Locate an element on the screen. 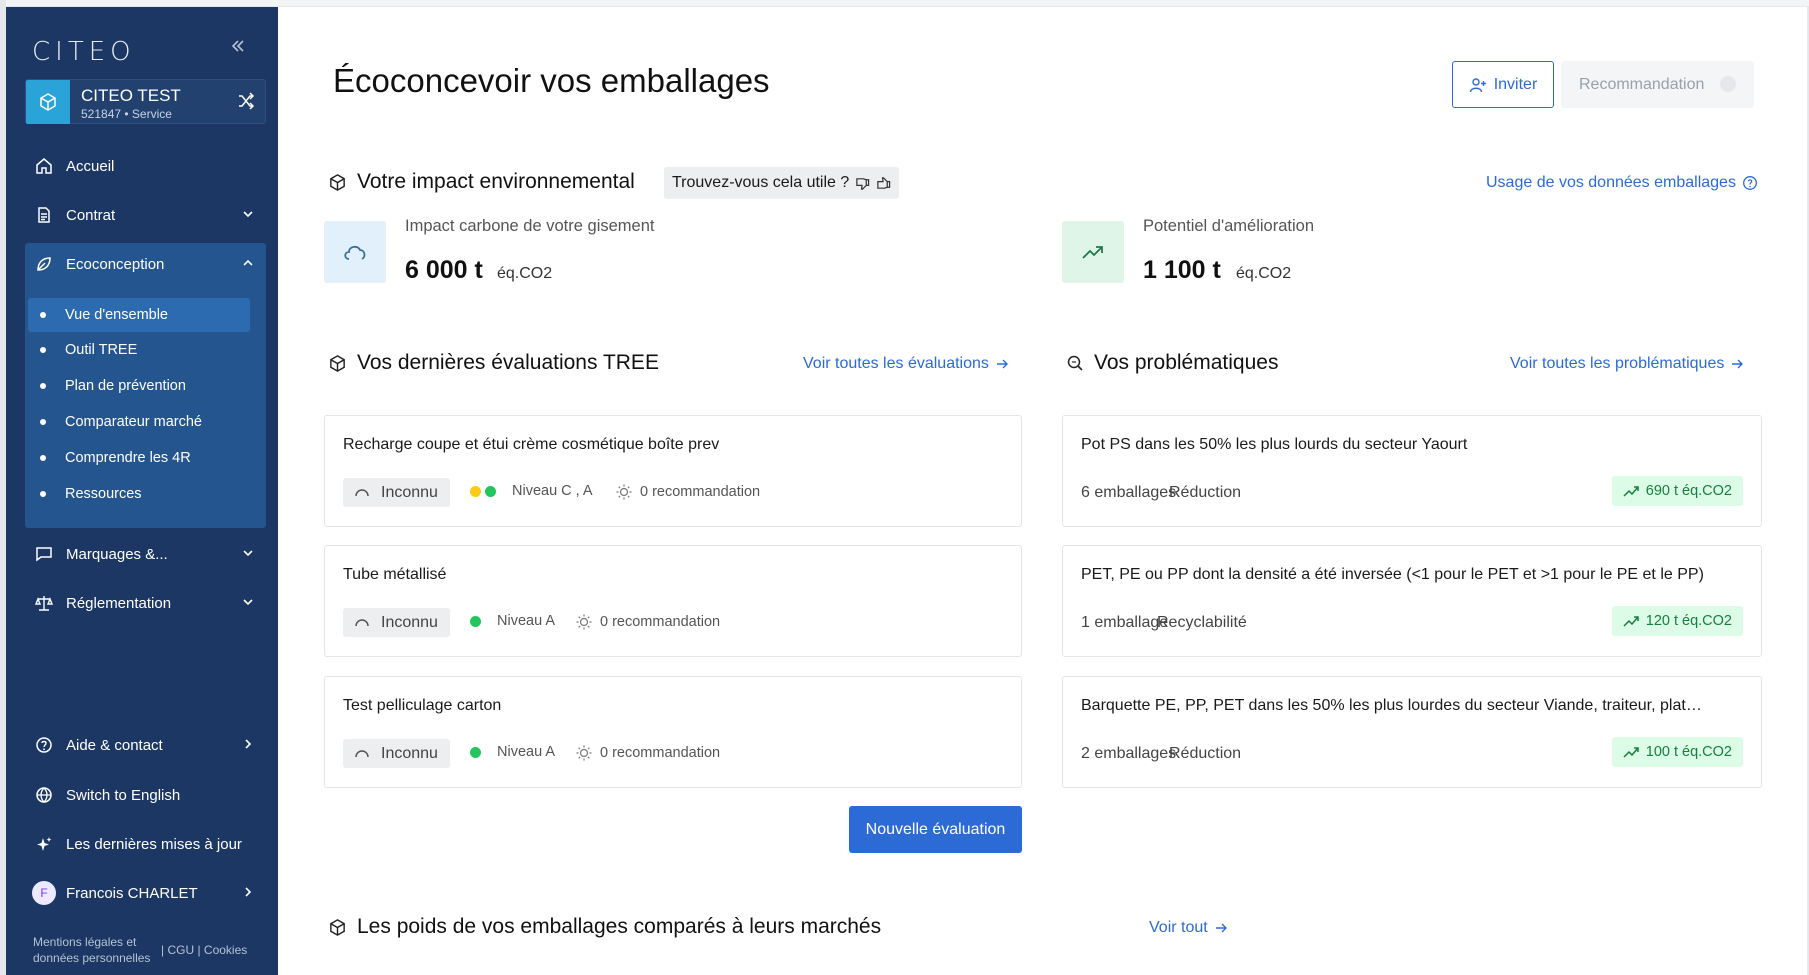 The height and width of the screenshot is (975, 1809). all-problems-link: Voir toutes les problématiques is located at coordinates (1627, 364).